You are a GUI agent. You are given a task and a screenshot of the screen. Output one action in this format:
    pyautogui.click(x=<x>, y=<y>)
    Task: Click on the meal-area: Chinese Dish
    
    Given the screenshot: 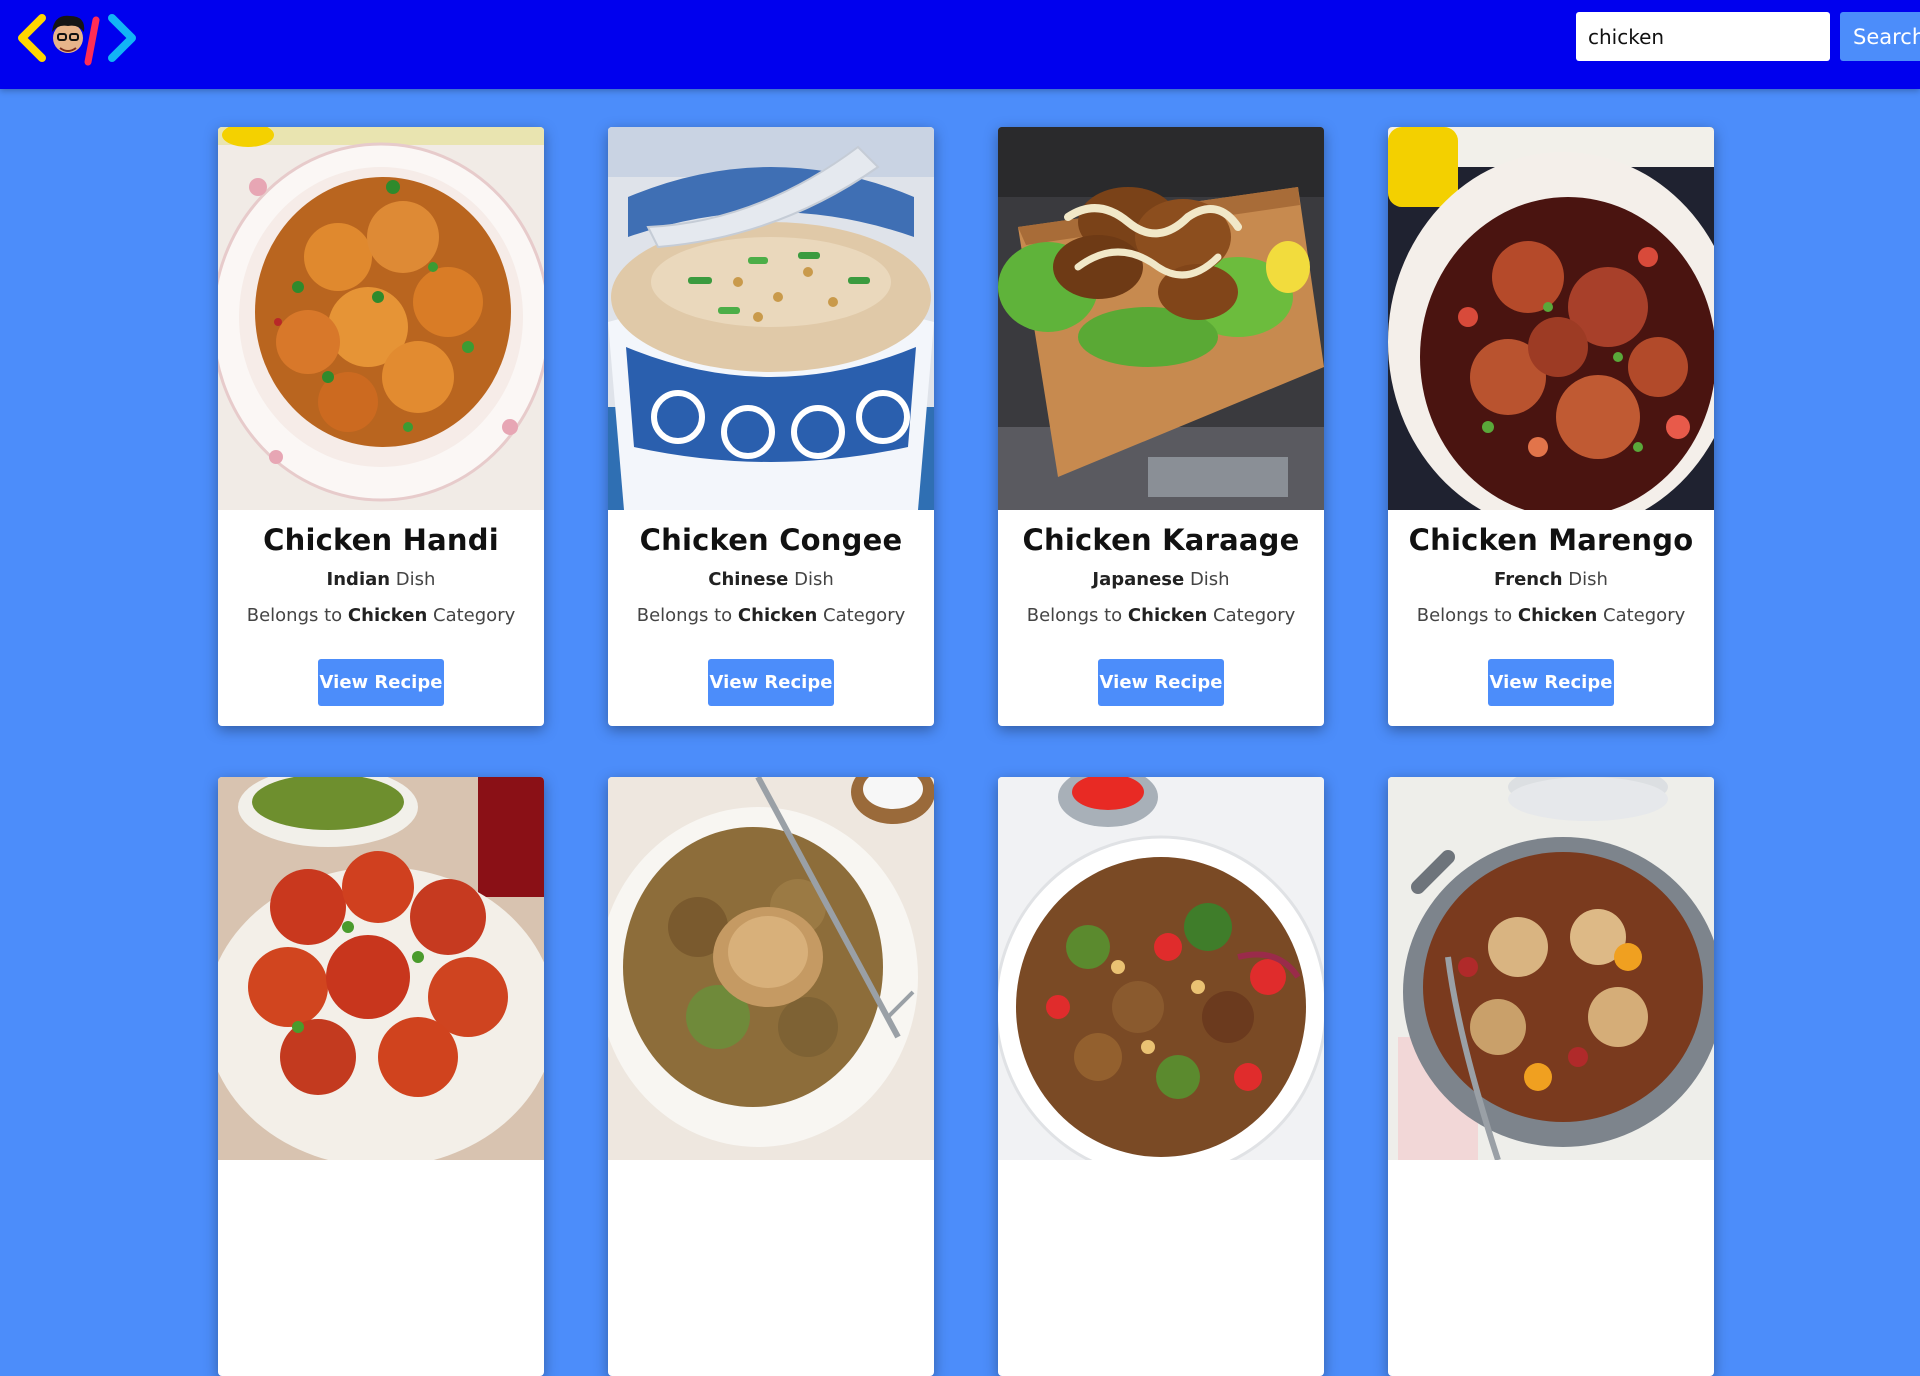 What is the action you would take?
    pyautogui.click(x=771, y=579)
    